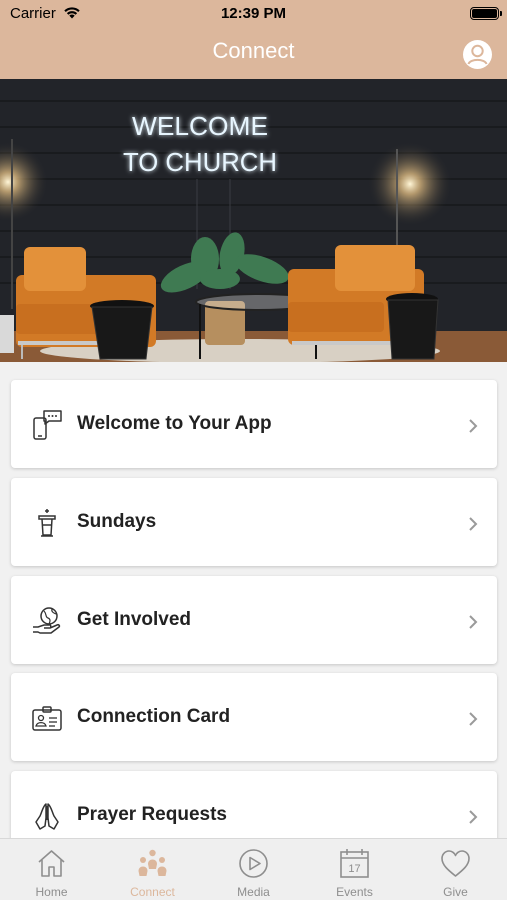 The width and height of the screenshot is (507, 900). What do you see at coordinates (47, 620) in the screenshot?
I see `globe-hand-icon` at bounding box center [47, 620].